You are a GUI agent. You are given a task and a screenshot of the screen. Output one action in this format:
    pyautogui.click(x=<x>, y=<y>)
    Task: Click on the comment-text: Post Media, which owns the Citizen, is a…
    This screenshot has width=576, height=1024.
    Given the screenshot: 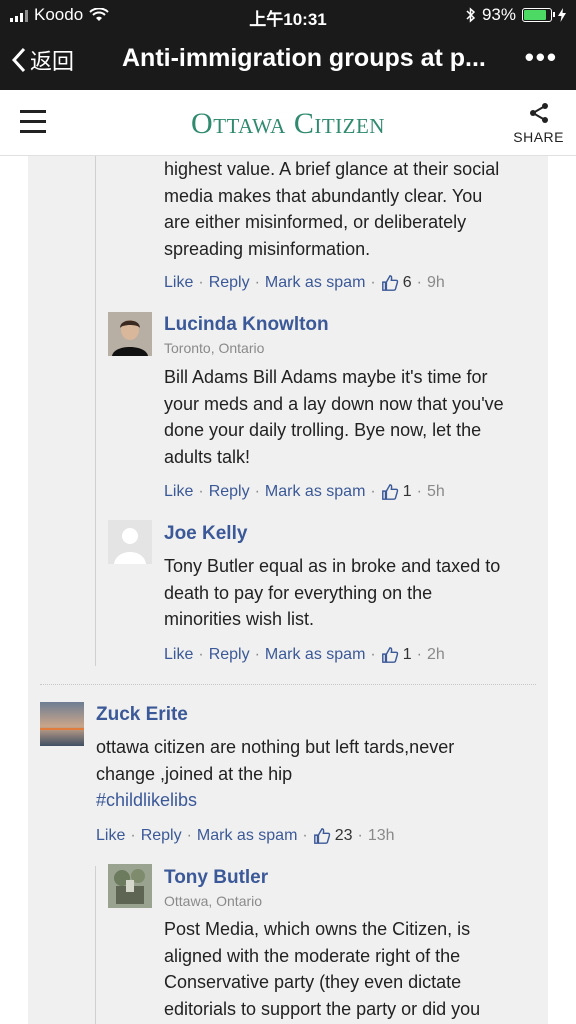 What is the action you would take?
    pyautogui.click(x=322, y=969)
    